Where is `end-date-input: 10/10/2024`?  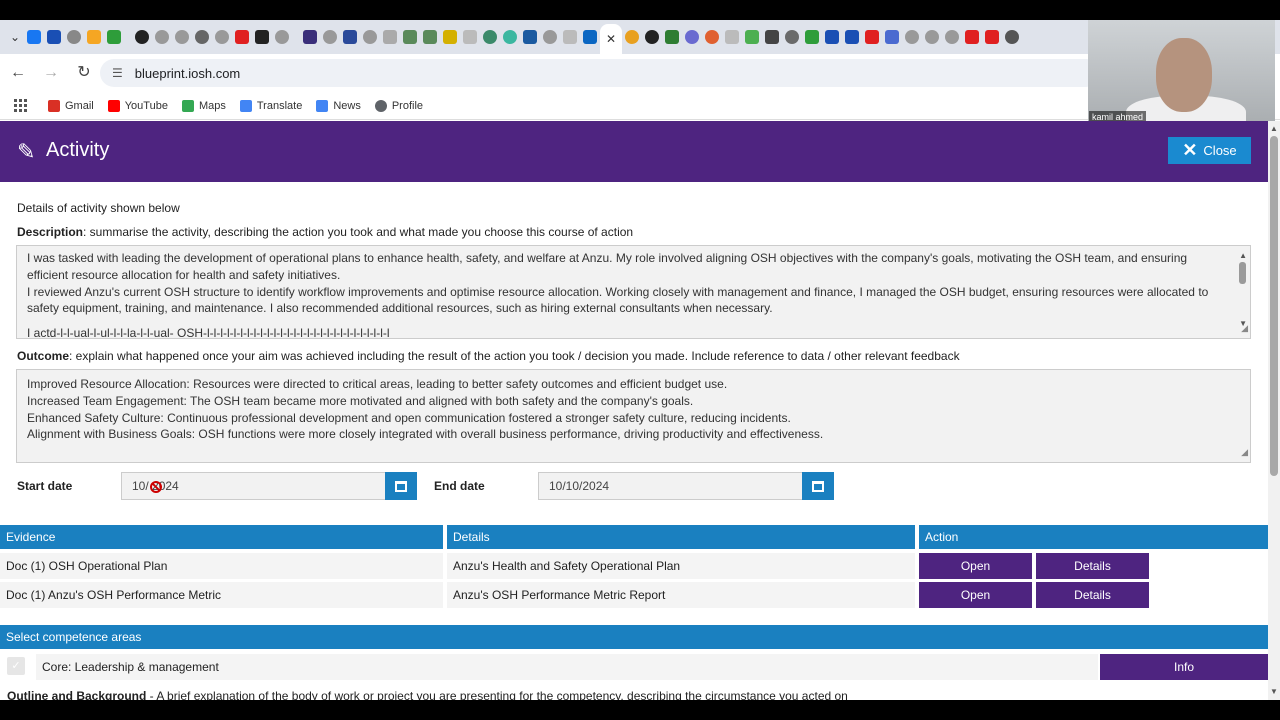 end-date-input: 10/10/2024 is located at coordinates (670, 486).